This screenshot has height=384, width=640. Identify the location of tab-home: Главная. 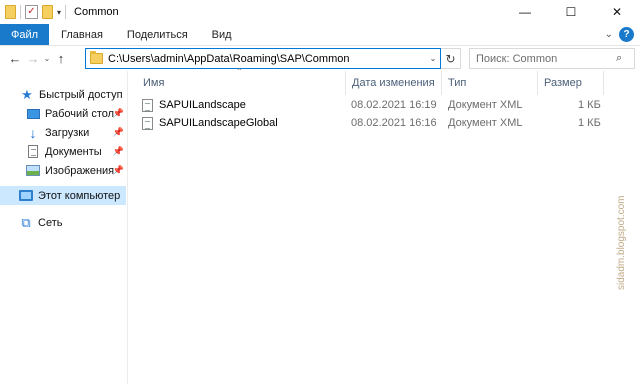
(82, 34).